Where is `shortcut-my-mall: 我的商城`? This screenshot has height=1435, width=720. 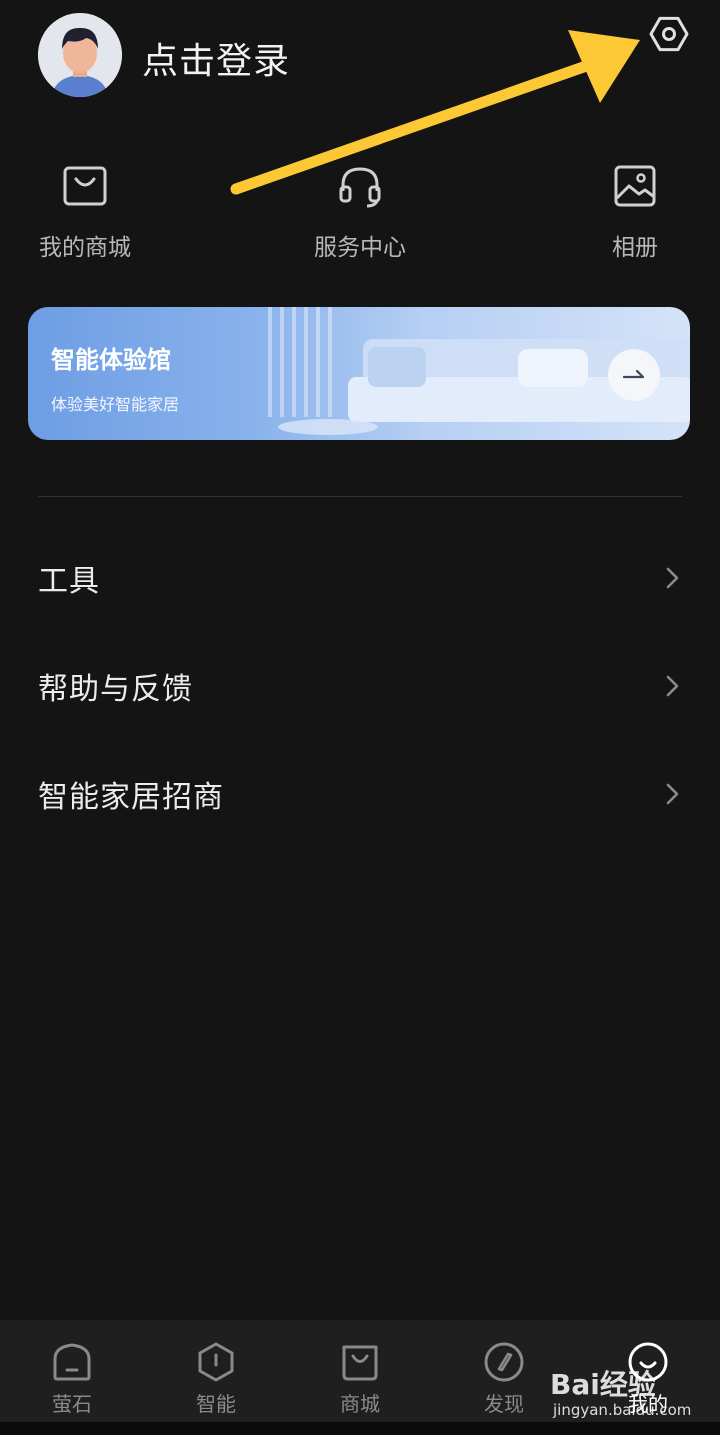 shortcut-my-mall: 我的商城 is located at coordinates (85, 211).